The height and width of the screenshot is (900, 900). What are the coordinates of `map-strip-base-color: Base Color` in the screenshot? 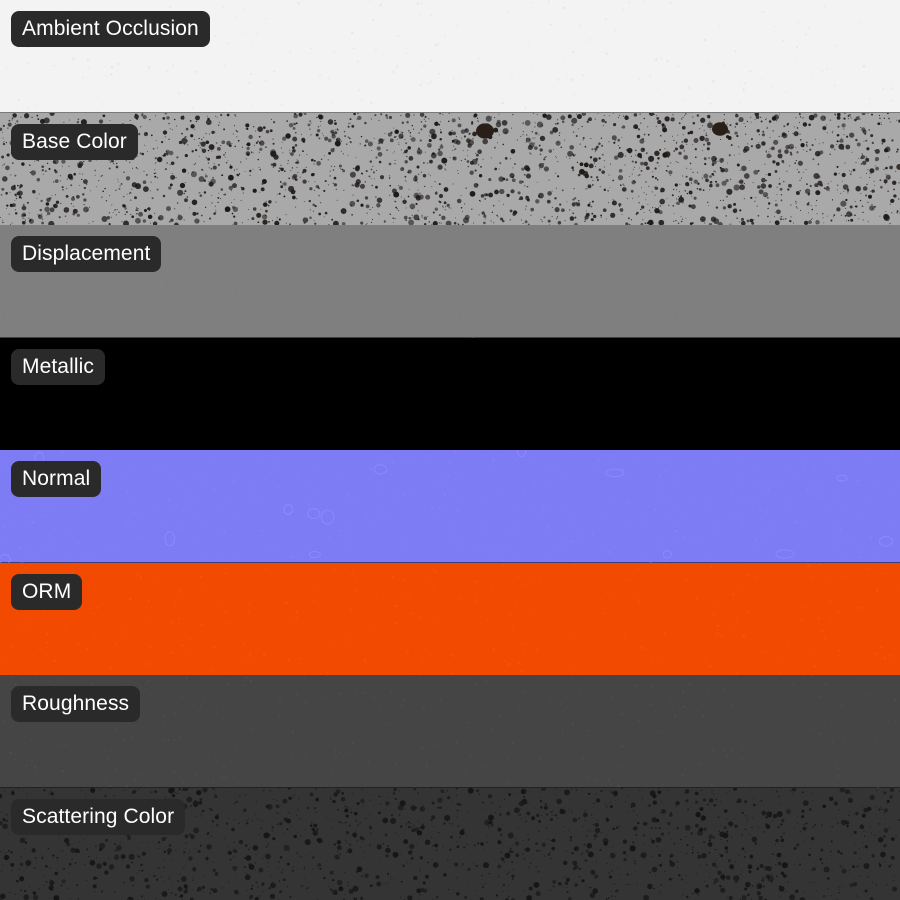 It's located at (450, 168).